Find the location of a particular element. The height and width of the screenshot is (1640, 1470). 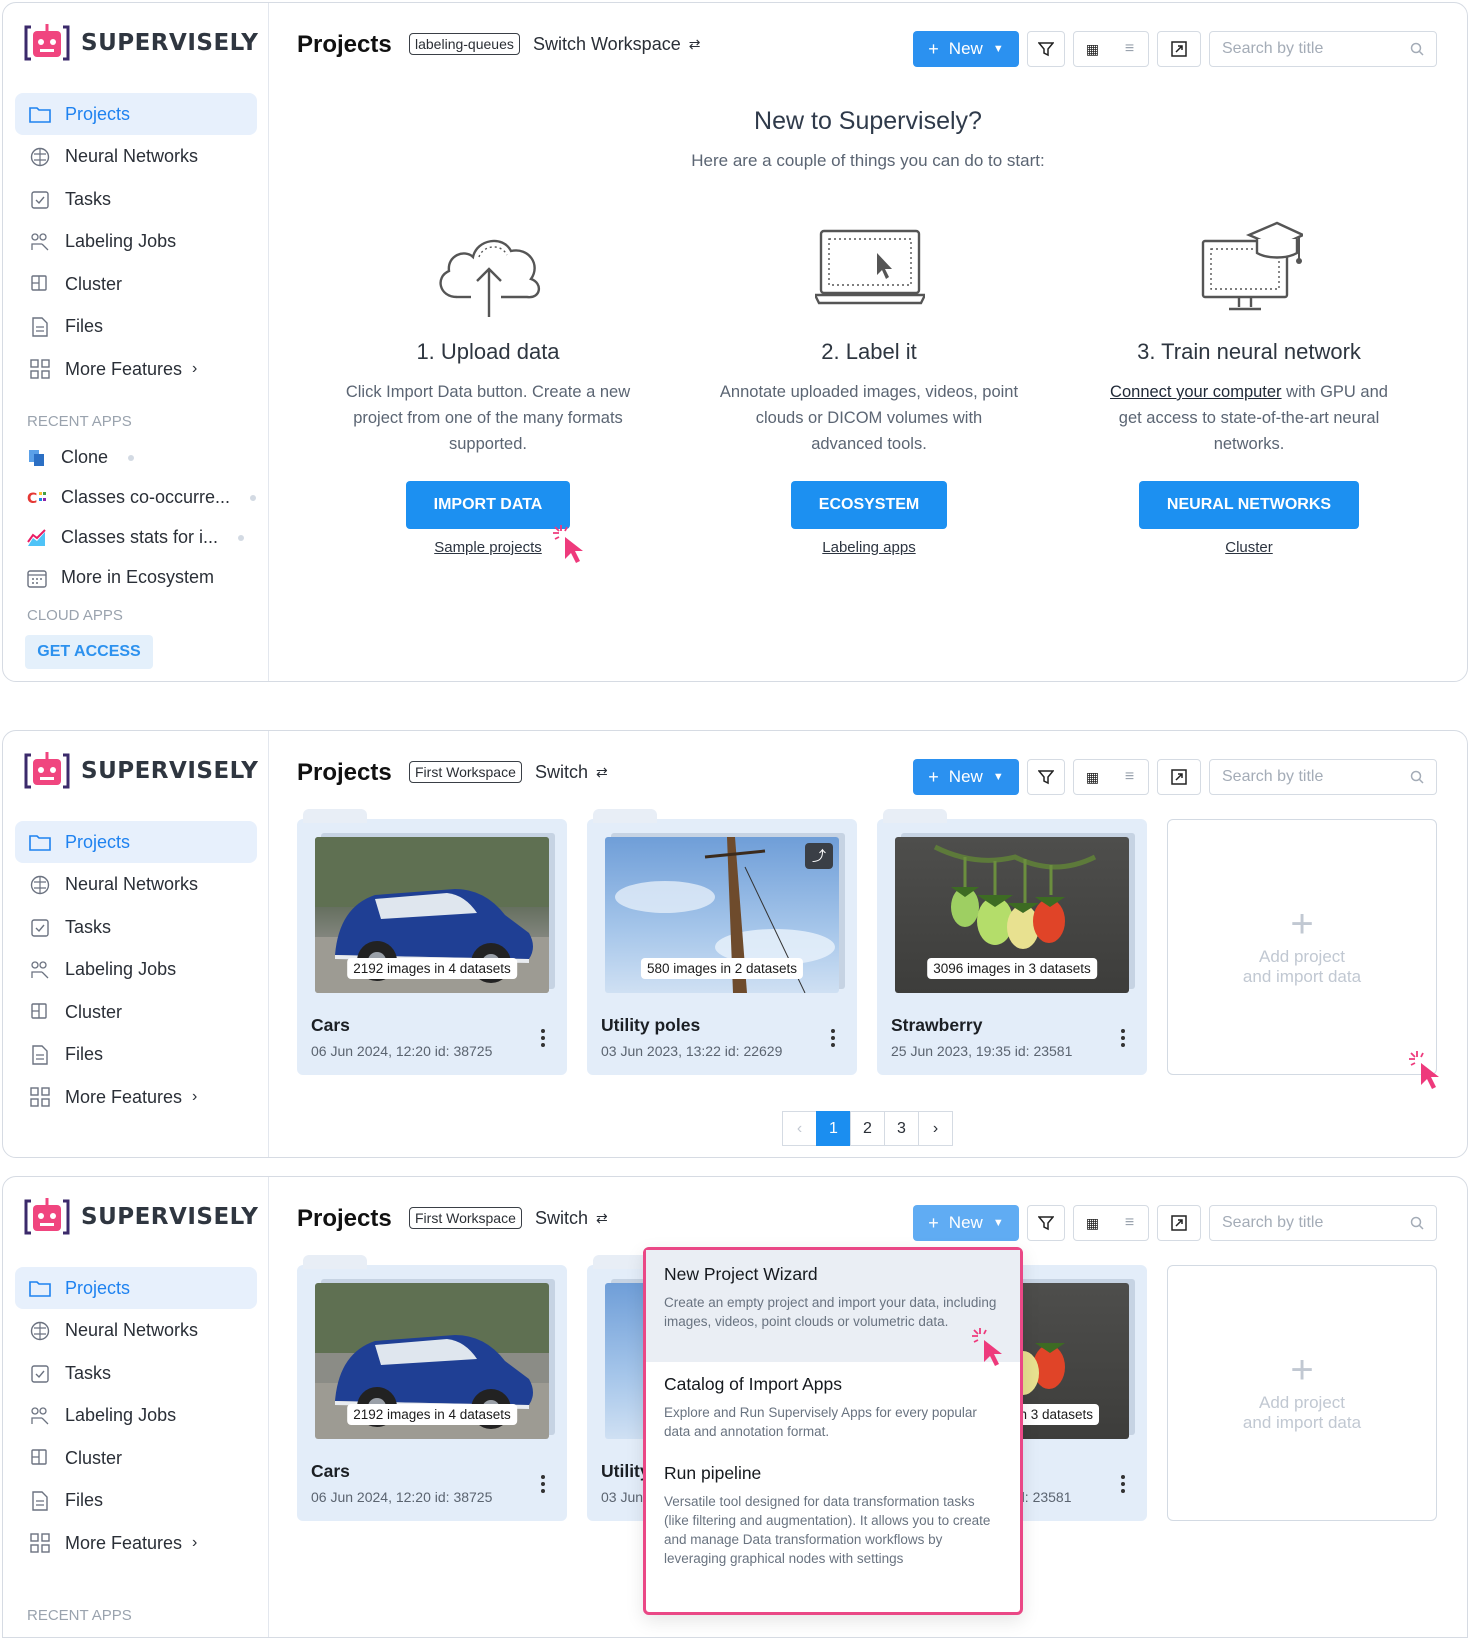

click-cursor-icon is located at coordinates (987, 1347).